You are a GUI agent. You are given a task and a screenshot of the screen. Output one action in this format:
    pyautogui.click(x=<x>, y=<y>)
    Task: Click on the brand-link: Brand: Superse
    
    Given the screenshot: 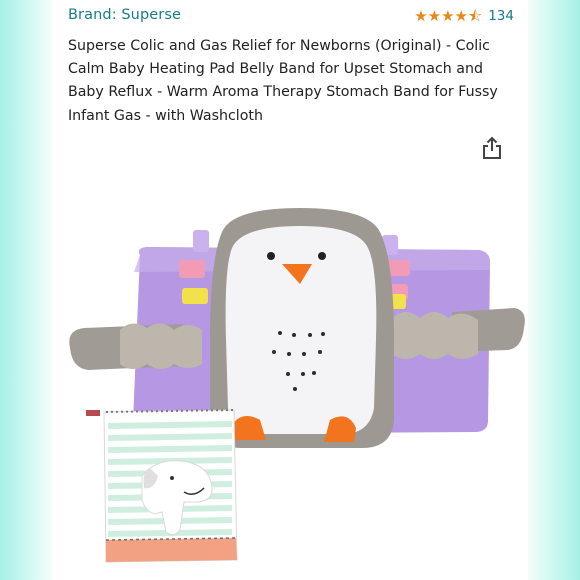 What is the action you would take?
    pyautogui.click(x=124, y=15)
    